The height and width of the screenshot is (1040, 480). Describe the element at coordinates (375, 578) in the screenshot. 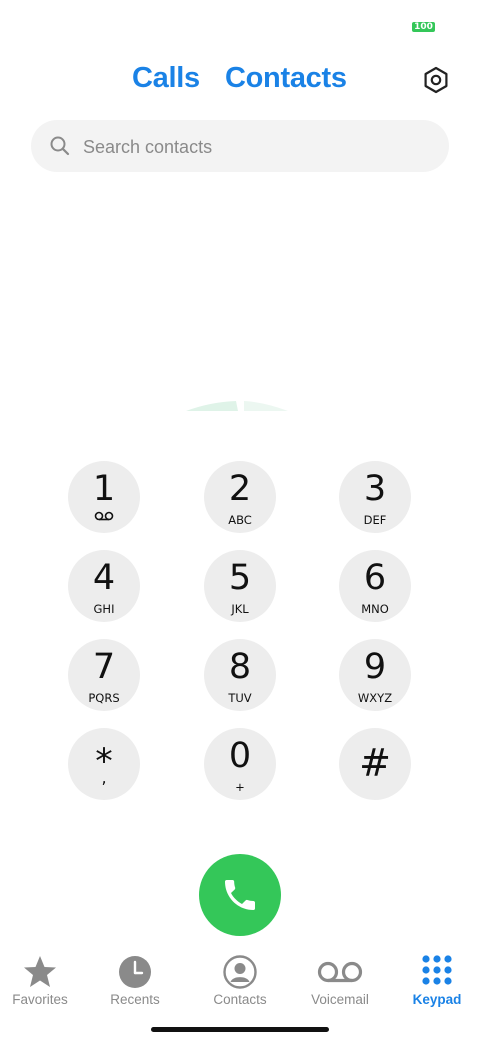

I see `key-digit: 6` at that location.